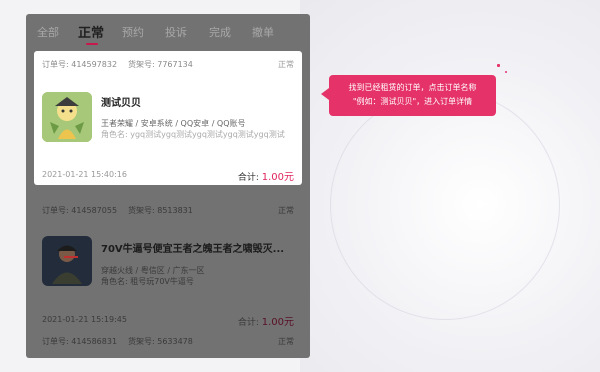  I want to click on tab-reserved: 预约, so click(133, 32).